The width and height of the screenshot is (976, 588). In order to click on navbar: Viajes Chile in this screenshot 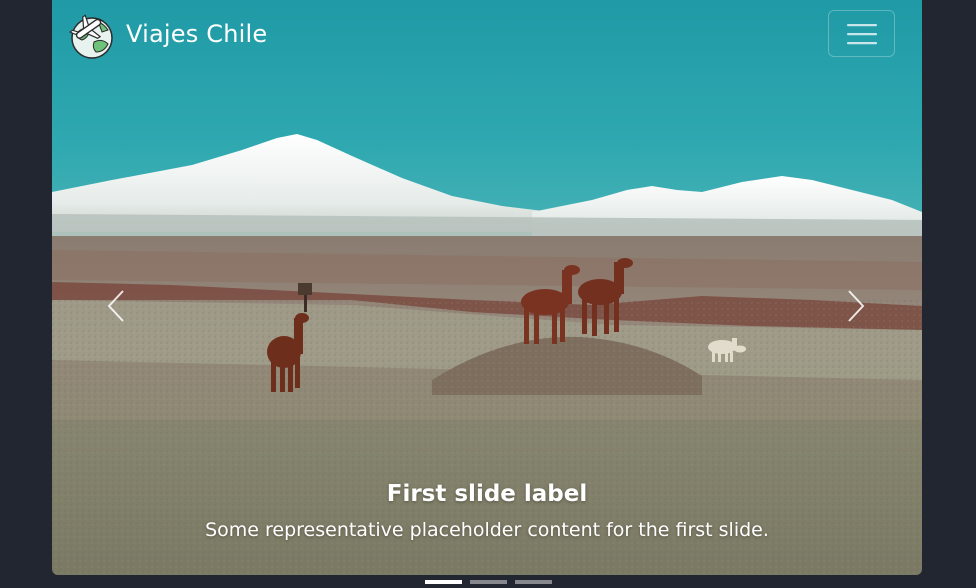, I will do `click(487, 34)`.